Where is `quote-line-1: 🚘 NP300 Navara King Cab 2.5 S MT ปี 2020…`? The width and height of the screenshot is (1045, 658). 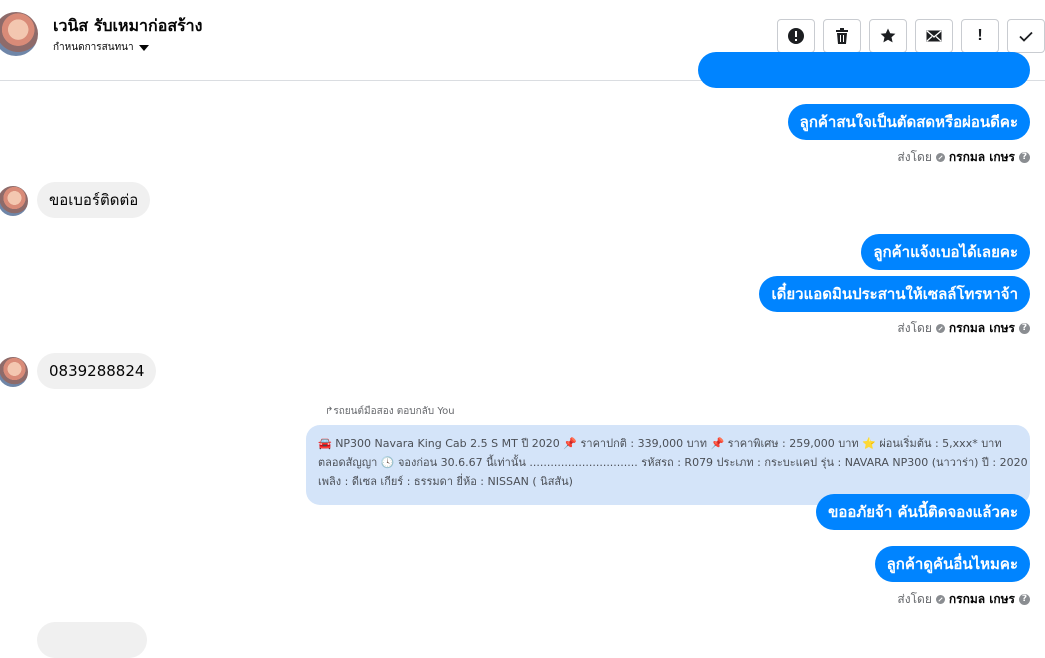
quote-line-1: 🚘 NP300 Navara King Cab 2.5 S MT ปี 2020… is located at coordinates (660, 443).